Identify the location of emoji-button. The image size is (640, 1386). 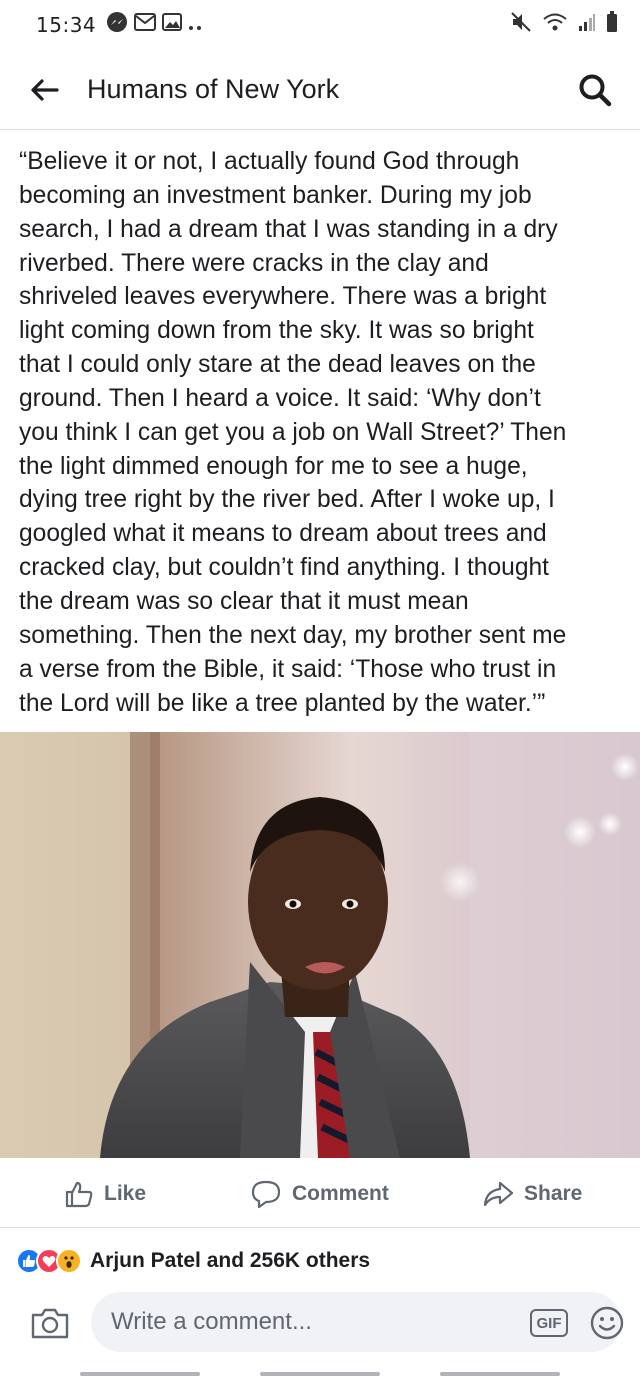
(607, 1323).